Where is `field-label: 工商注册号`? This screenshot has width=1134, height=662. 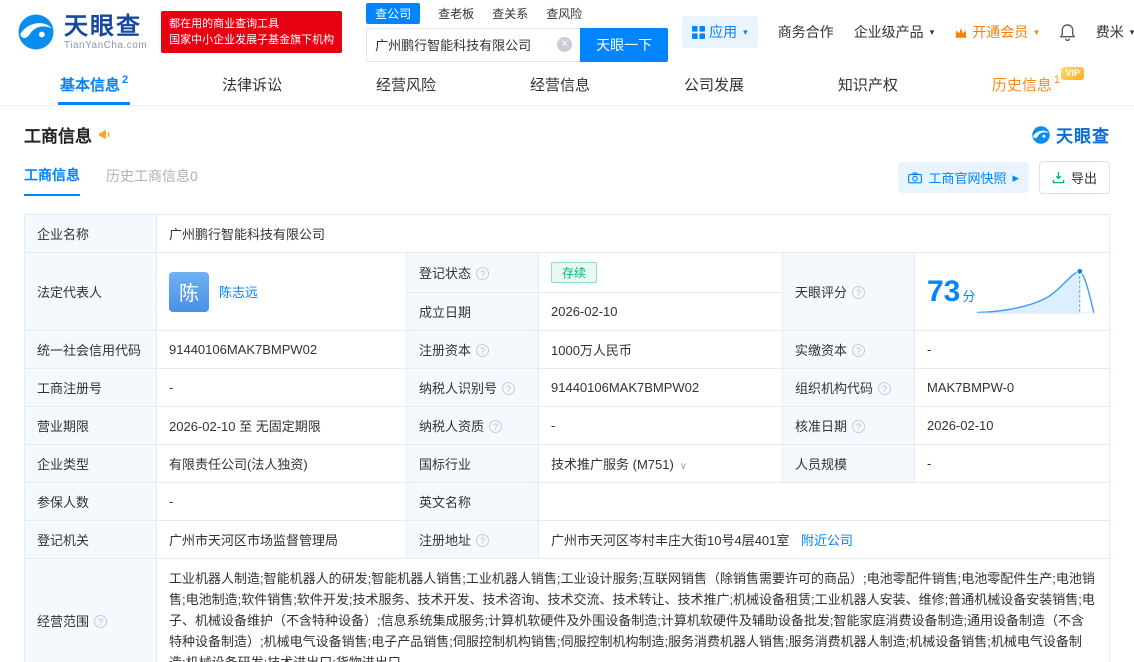 field-label: 工商注册号 is located at coordinates (90, 387).